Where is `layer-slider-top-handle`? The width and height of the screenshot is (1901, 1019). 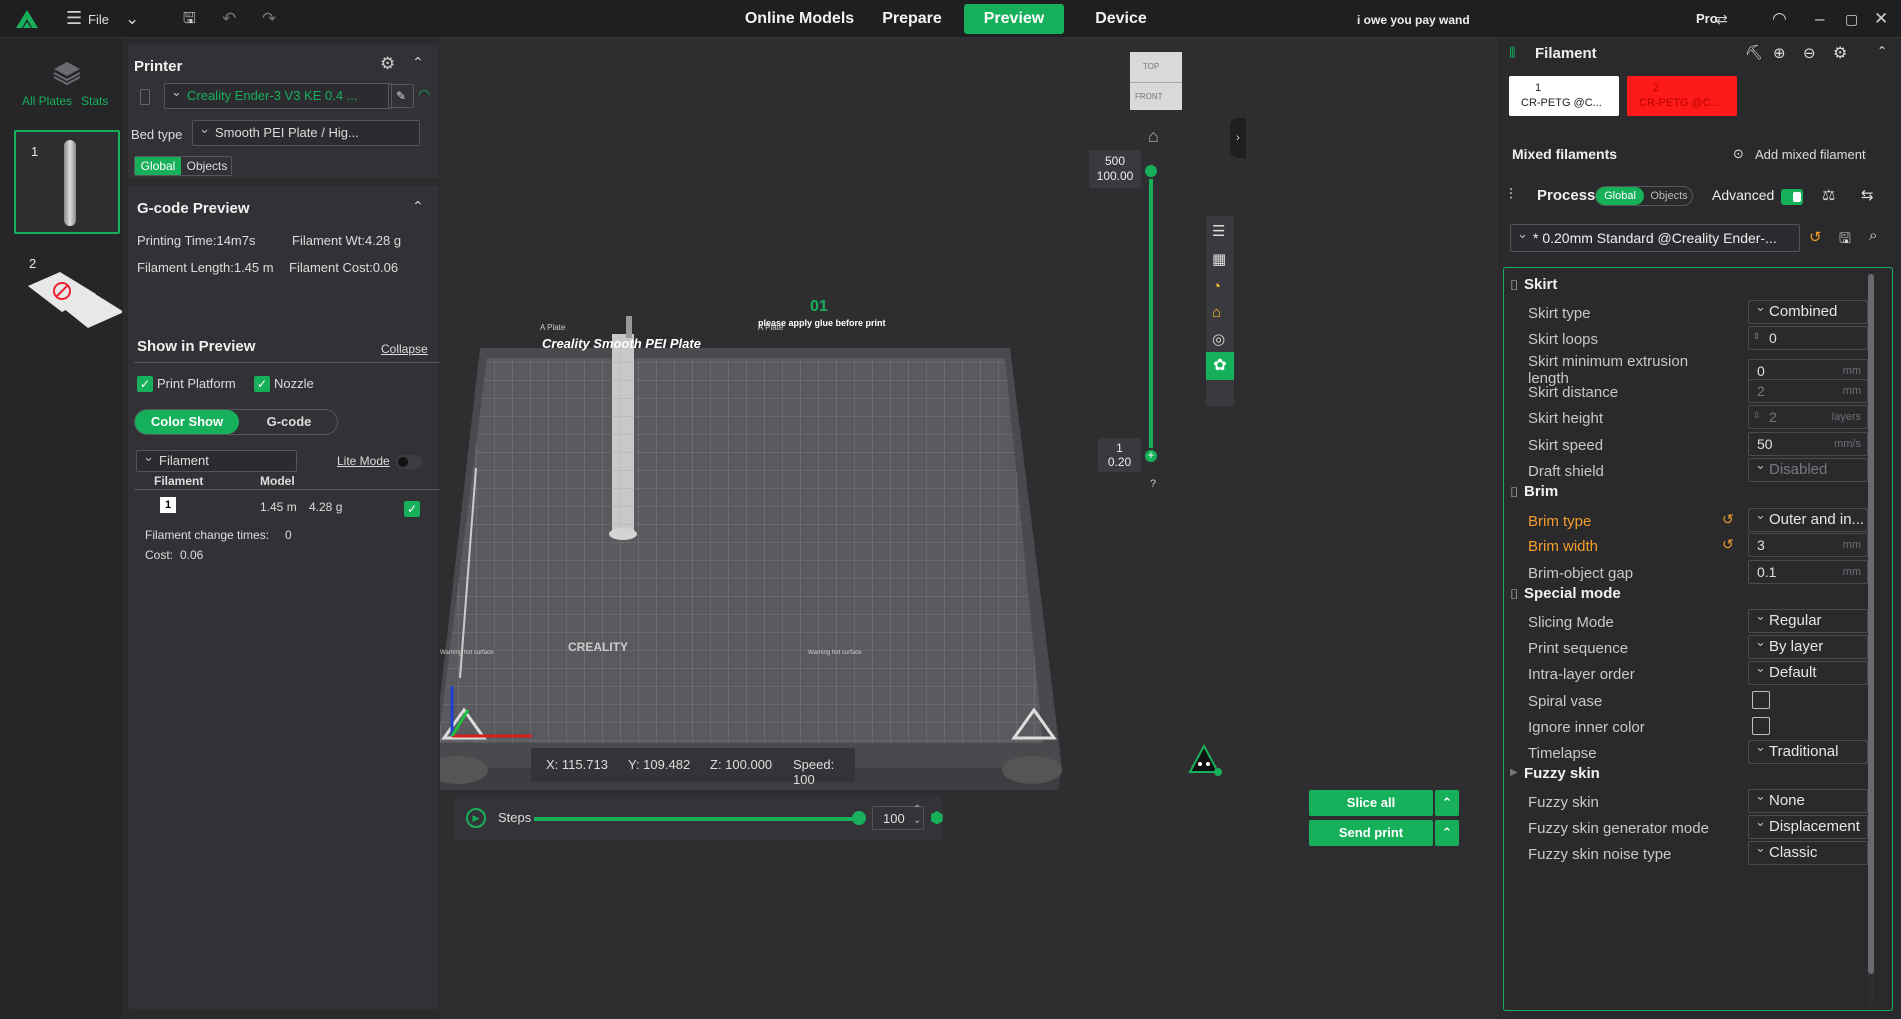 layer-slider-top-handle is located at coordinates (1151, 171).